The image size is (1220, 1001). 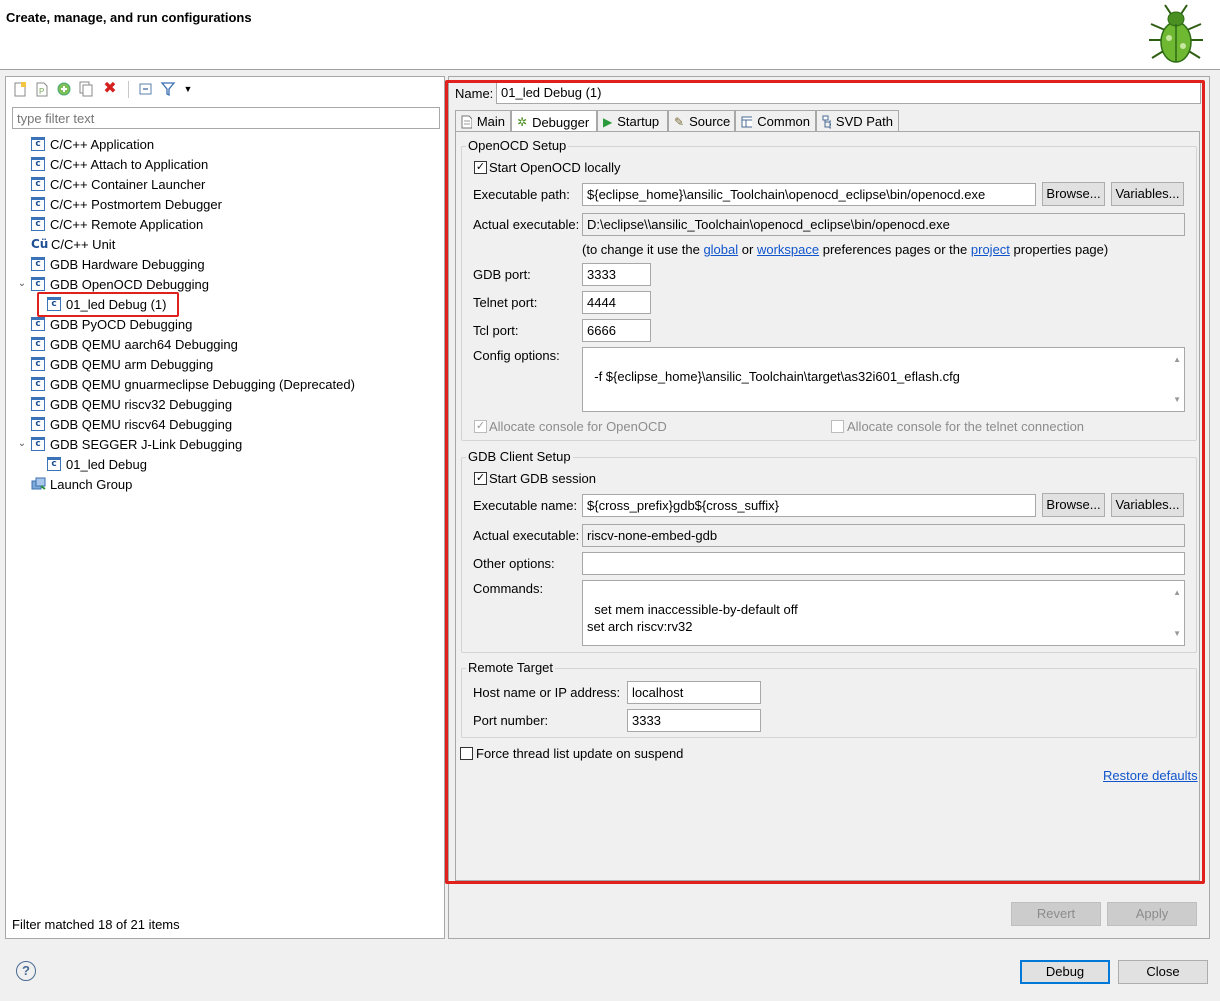 What do you see at coordinates (108, 304) in the screenshot?
I see `selection-highlight-box` at bounding box center [108, 304].